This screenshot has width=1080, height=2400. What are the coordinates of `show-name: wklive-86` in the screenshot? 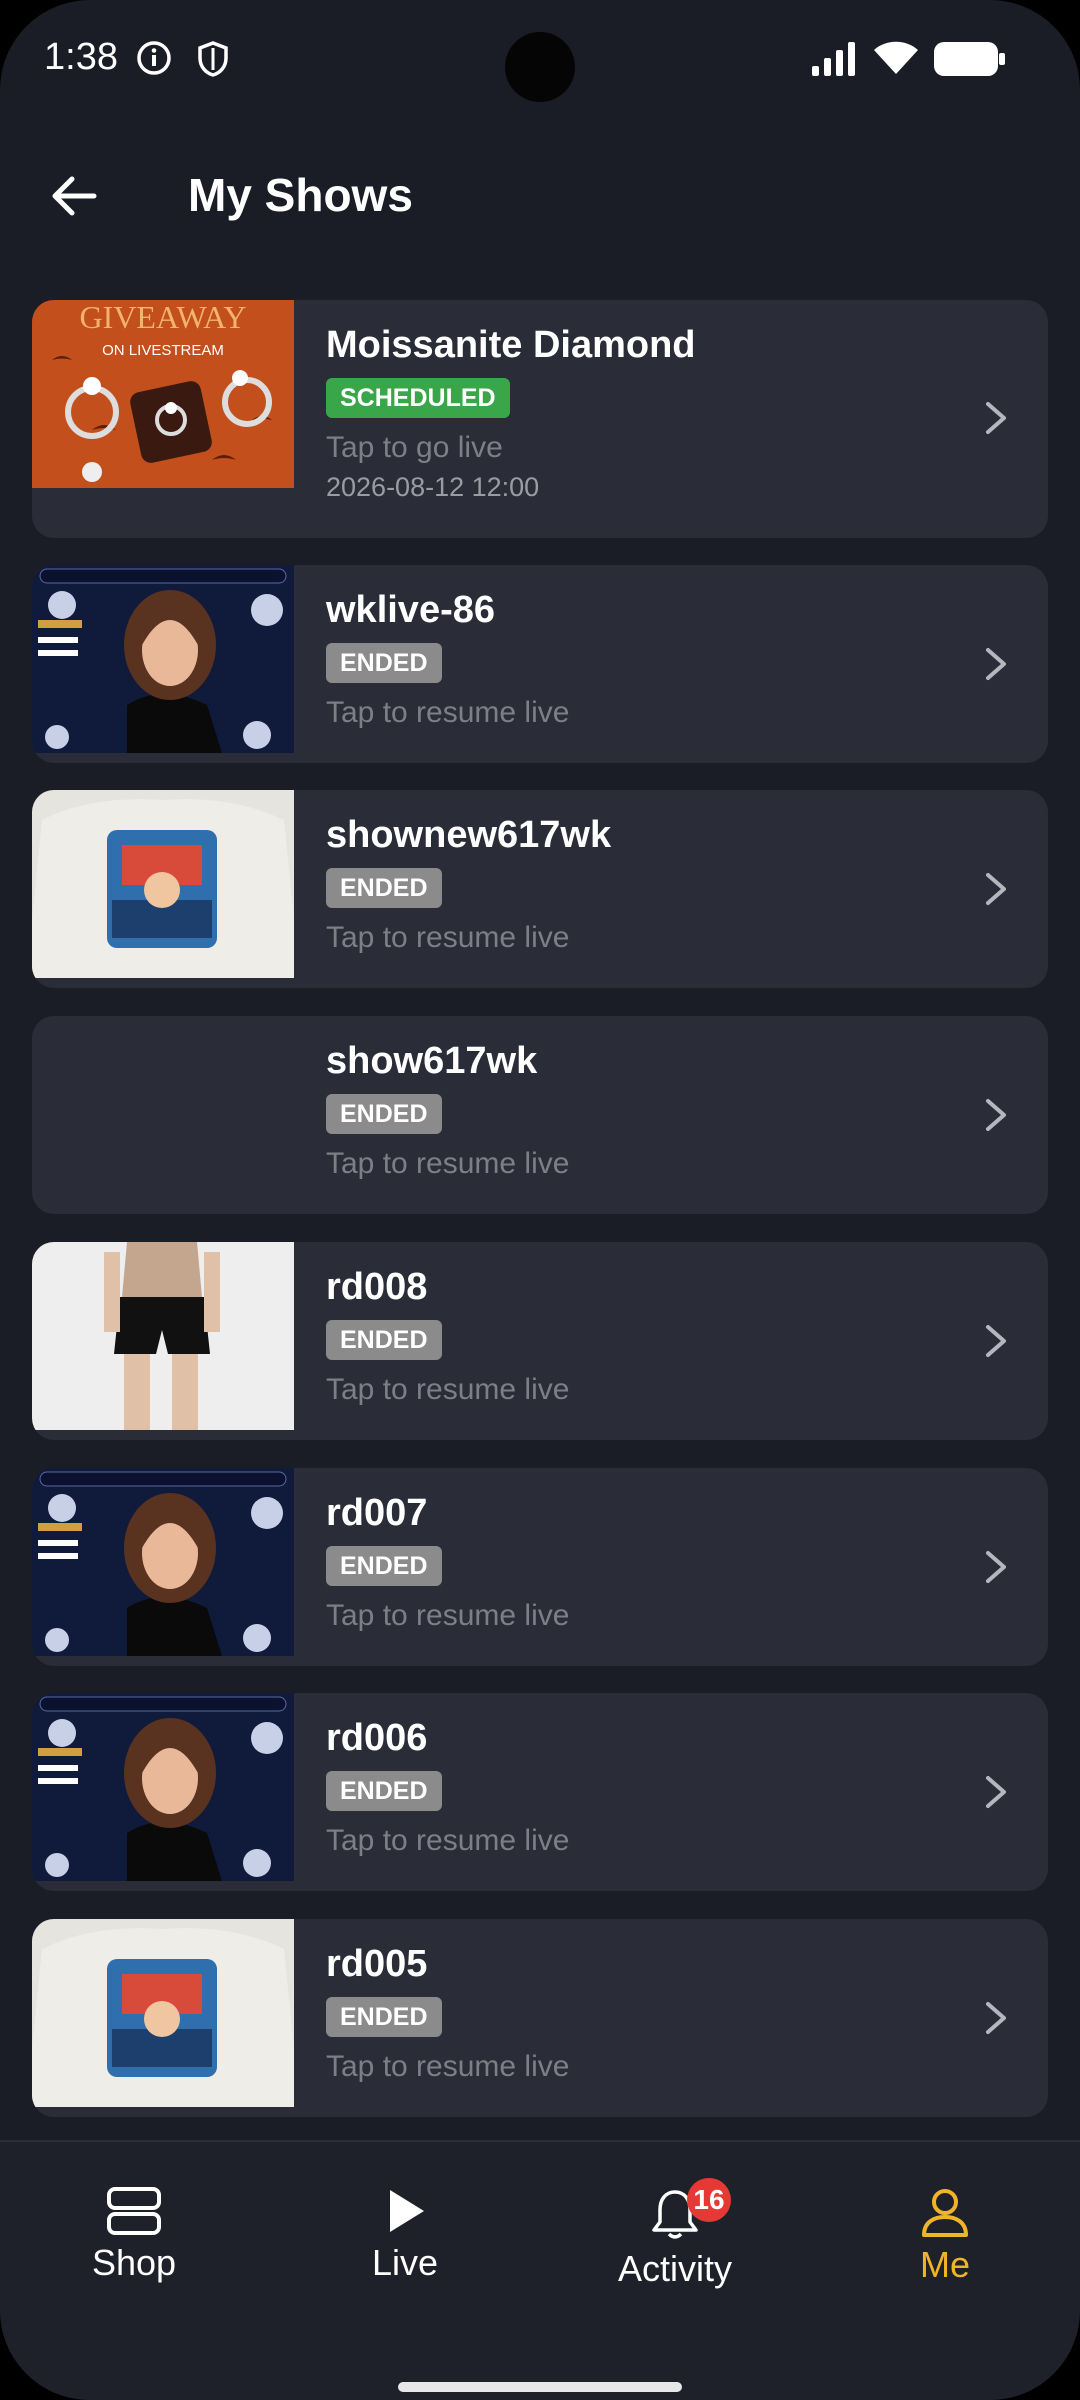 It's located at (410, 610).